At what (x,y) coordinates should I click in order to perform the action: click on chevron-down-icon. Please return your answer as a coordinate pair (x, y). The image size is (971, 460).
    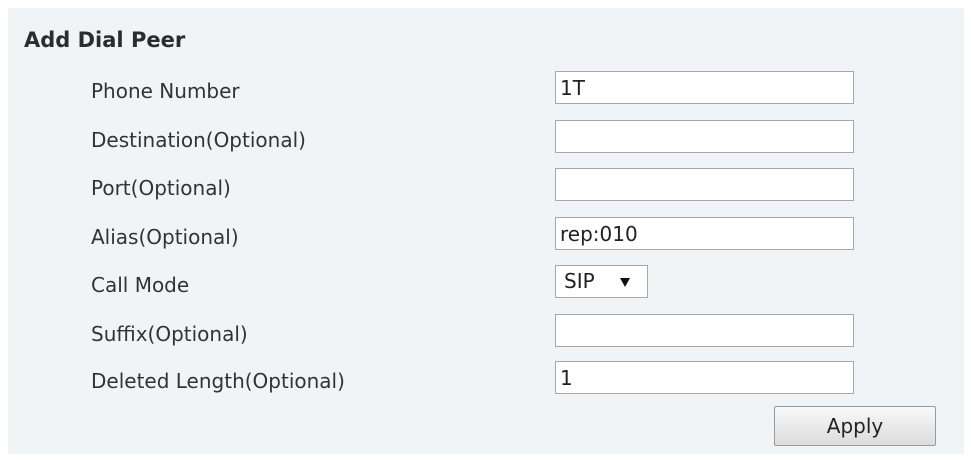
    Looking at the image, I should click on (625, 282).